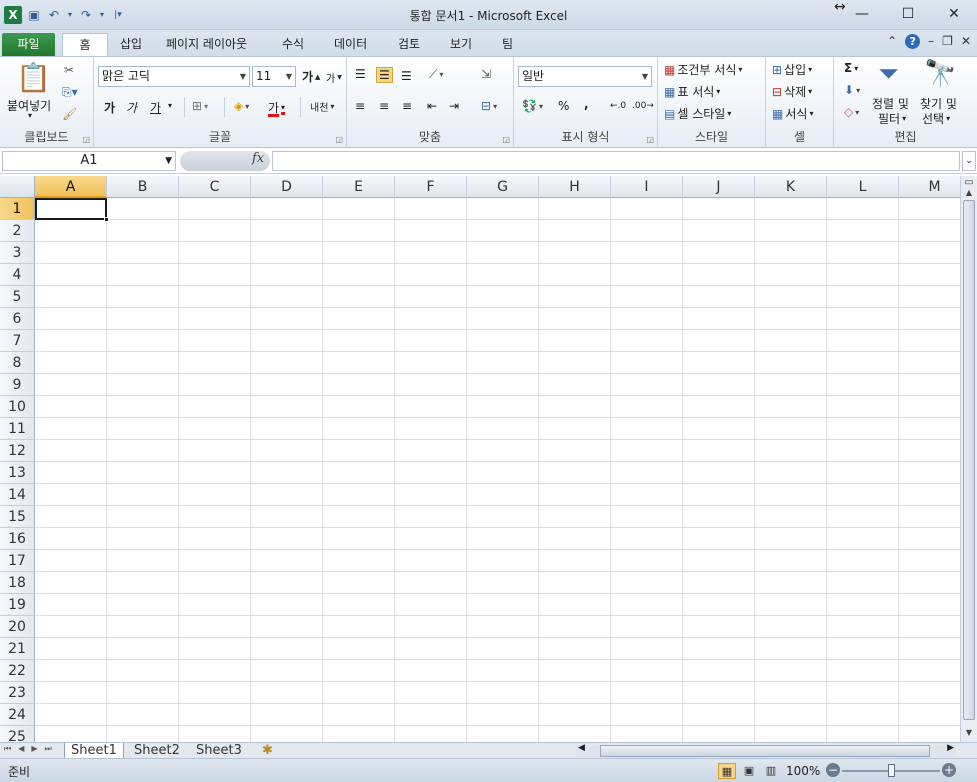 This screenshot has width=977, height=782. I want to click on row-header-6: 6, so click(17, 319).